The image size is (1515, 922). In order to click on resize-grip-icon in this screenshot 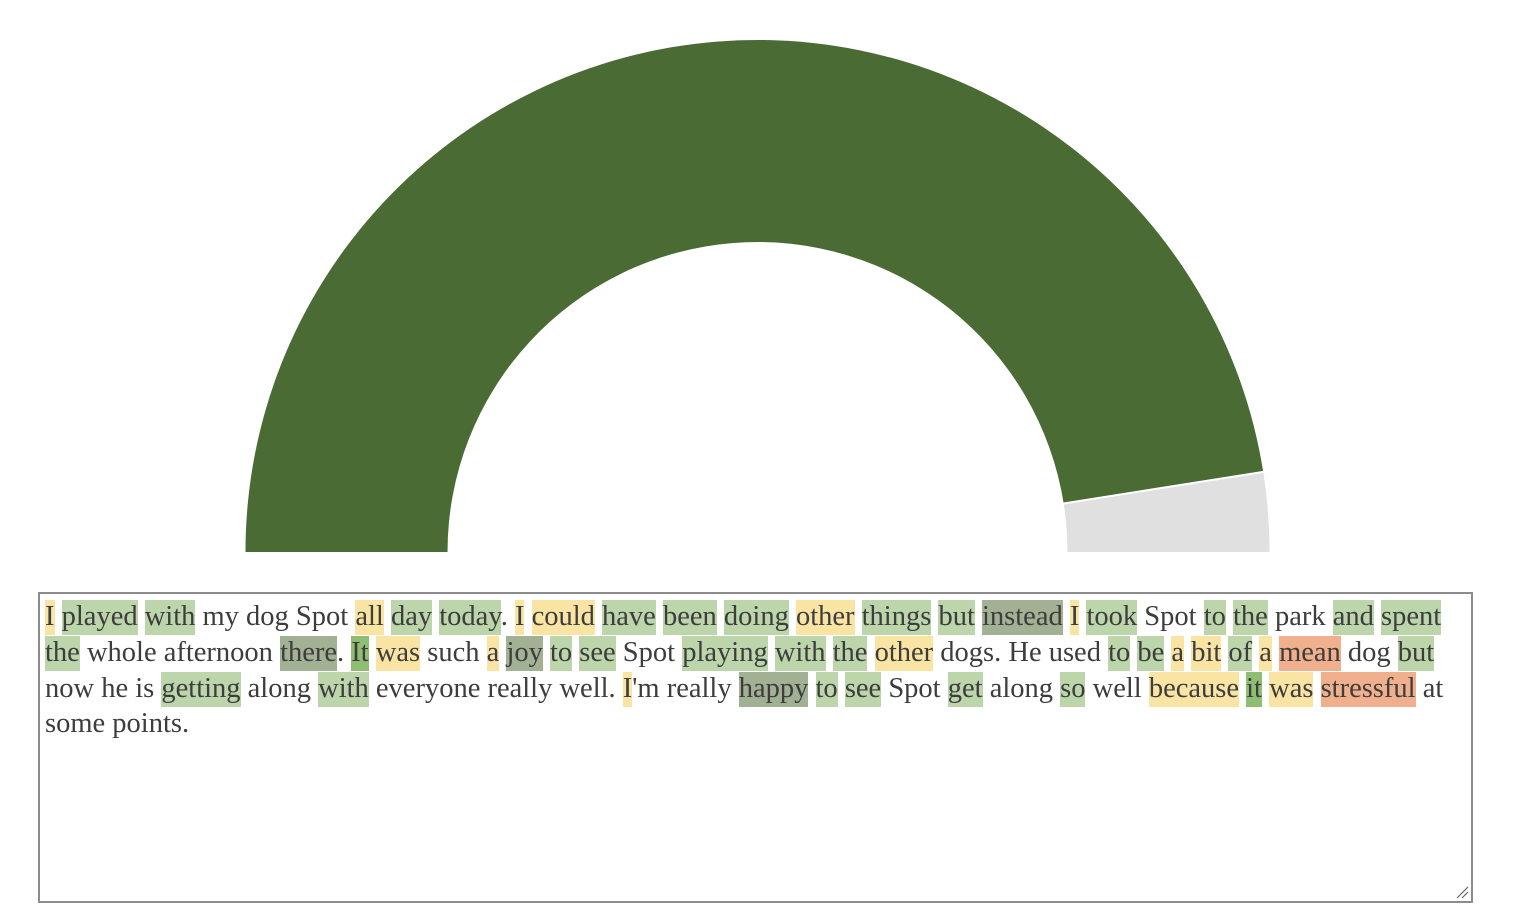, I will do `click(1462, 892)`.